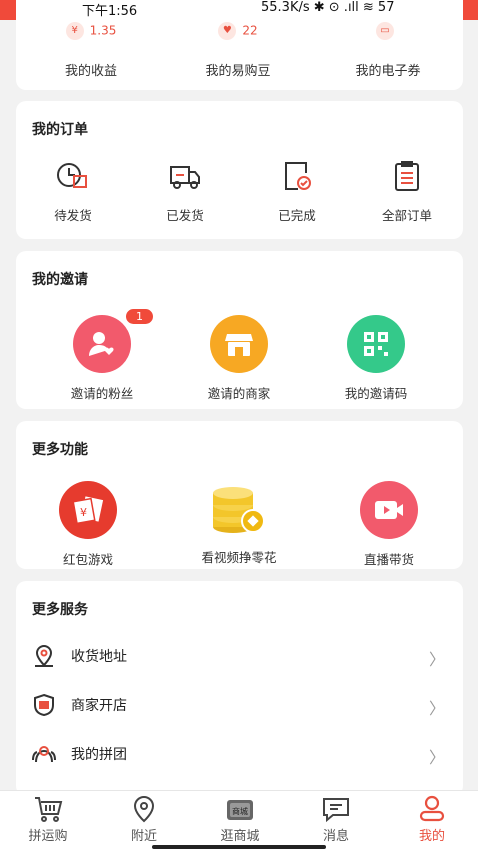 The width and height of the screenshot is (478, 850). Describe the element at coordinates (227, 31) in the screenshot. I see `heart-coin-icon: ♥` at that location.